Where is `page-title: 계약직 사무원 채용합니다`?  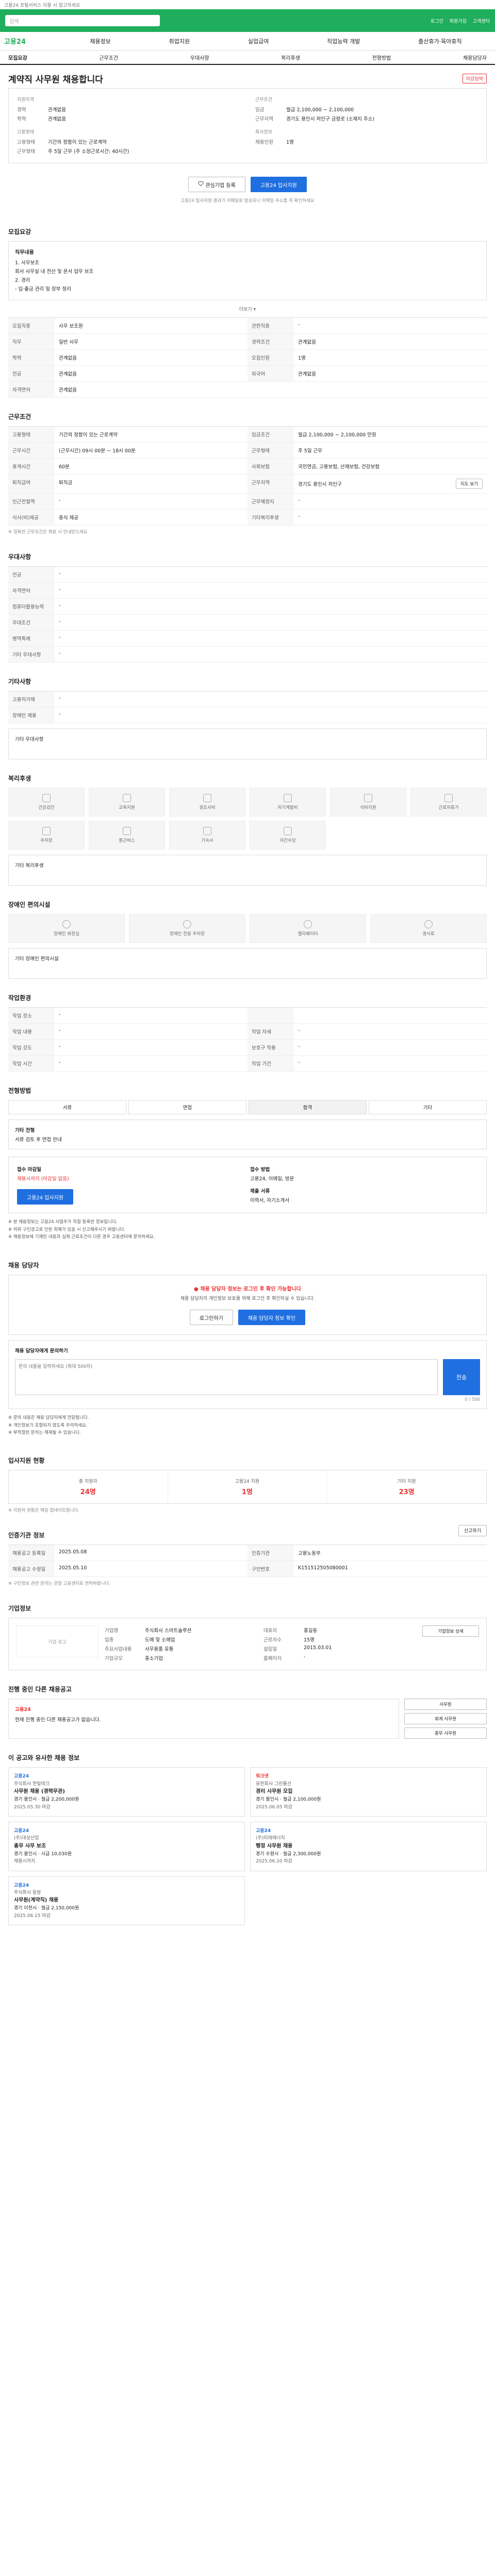
page-title: 계약직 사무원 채용합니다 is located at coordinates (55, 80).